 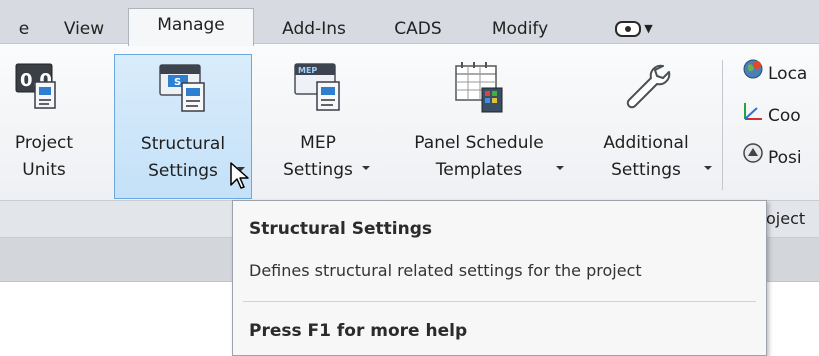 What do you see at coordinates (479, 91) in the screenshot?
I see `panel-schedule-templates-icon` at bounding box center [479, 91].